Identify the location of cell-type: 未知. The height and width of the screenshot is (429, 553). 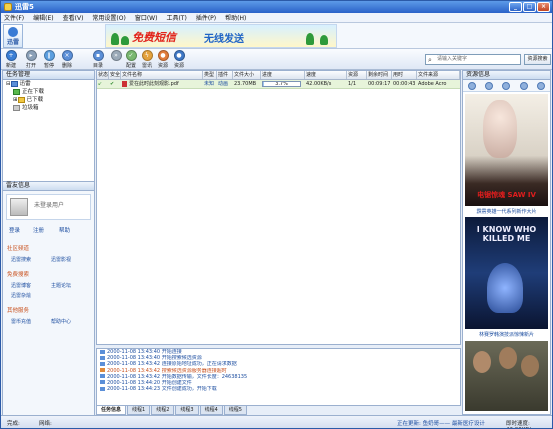
(209, 84).